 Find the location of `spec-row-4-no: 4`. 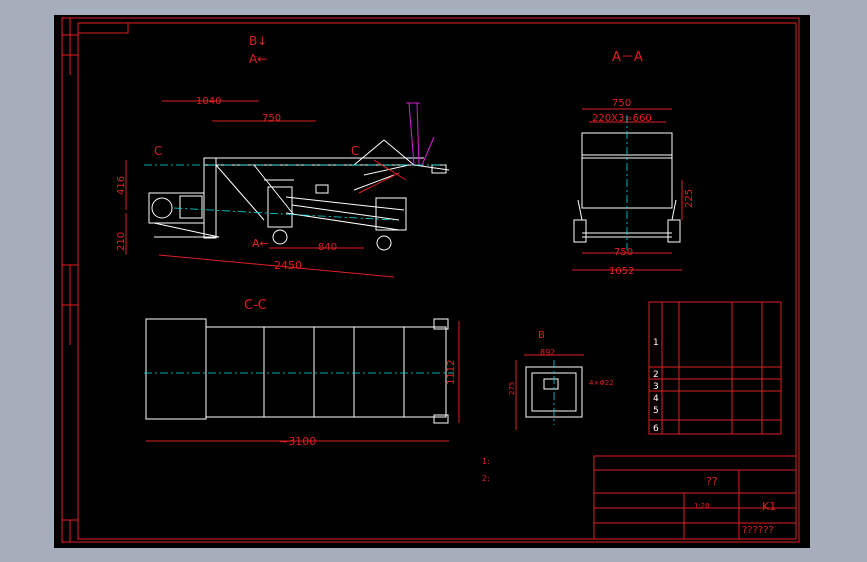

spec-row-4-no: 4 is located at coordinates (656, 399).